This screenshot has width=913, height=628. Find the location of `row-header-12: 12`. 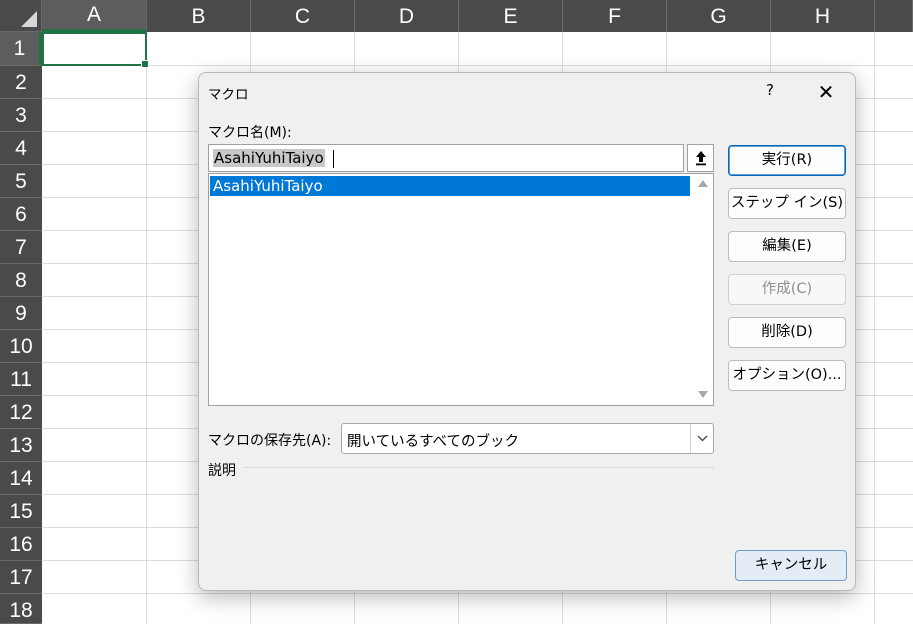

row-header-12: 12 is located at coordinates (21, 412).